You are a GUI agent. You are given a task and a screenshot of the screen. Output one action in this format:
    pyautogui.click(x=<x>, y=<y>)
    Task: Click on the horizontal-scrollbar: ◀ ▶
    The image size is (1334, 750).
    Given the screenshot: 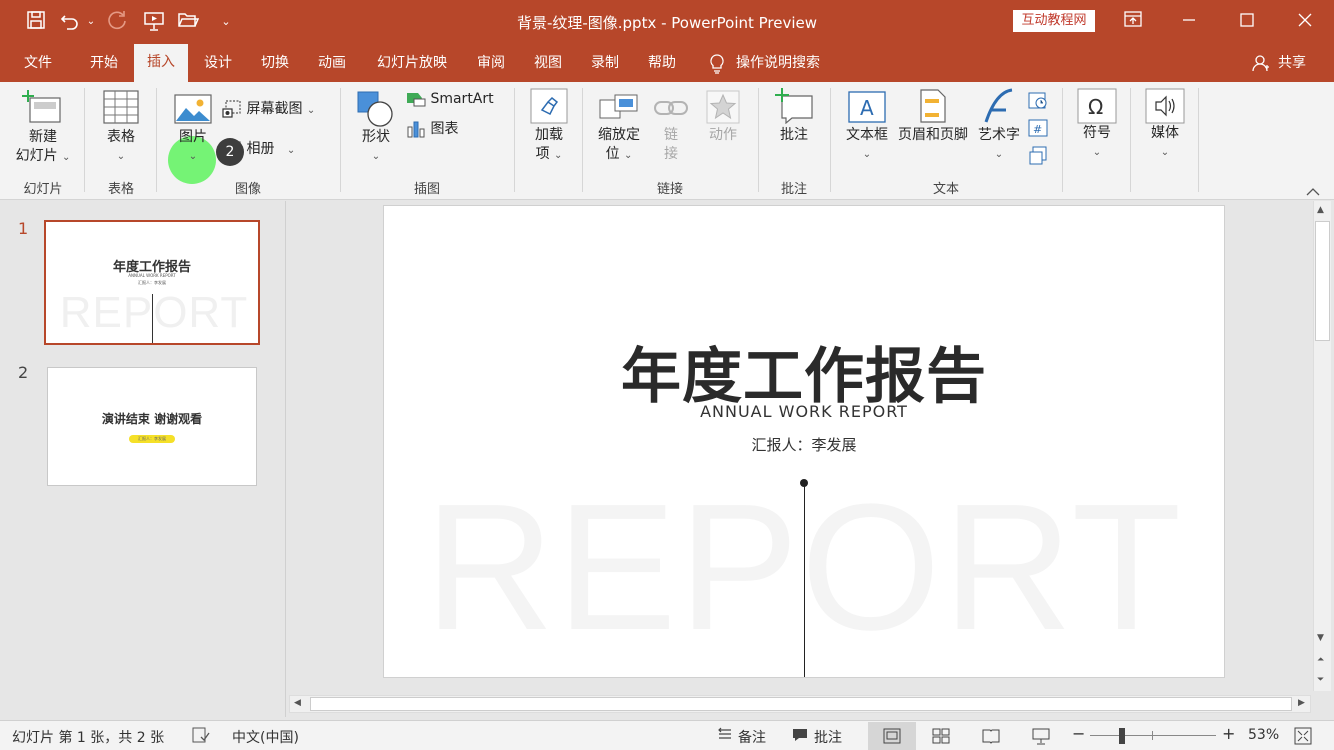 What is the action you would take?
    pyautogui.click(x=800, y=704)
    